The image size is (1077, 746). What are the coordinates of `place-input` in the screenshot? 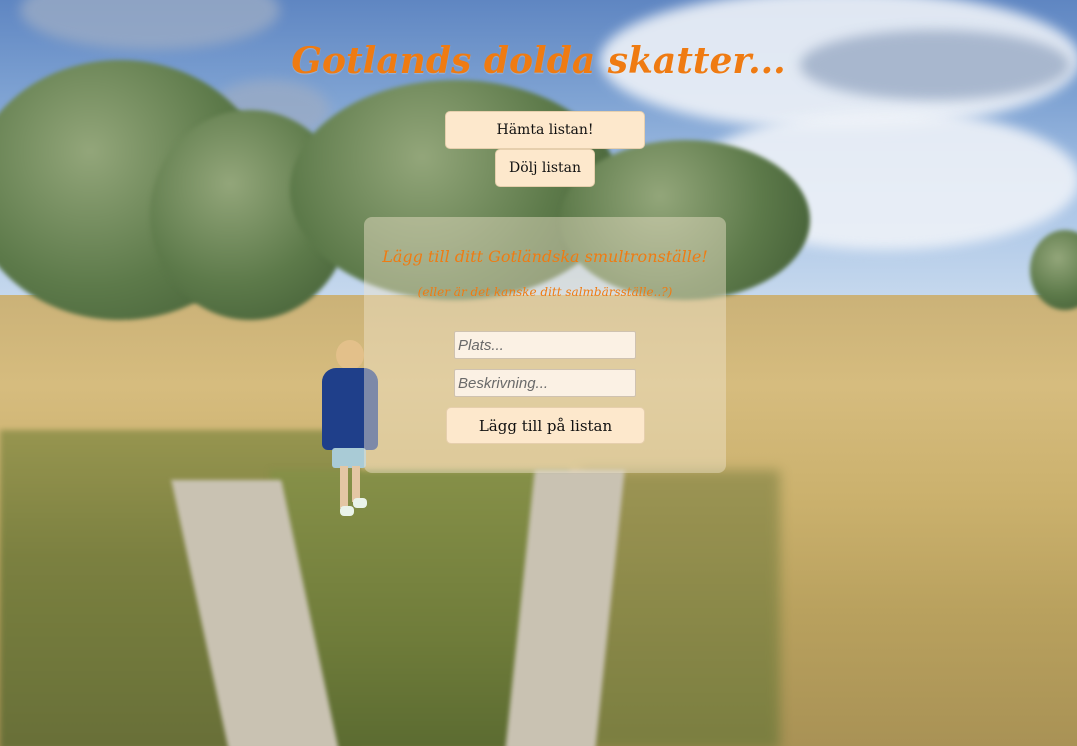 It's located at (545, 345).